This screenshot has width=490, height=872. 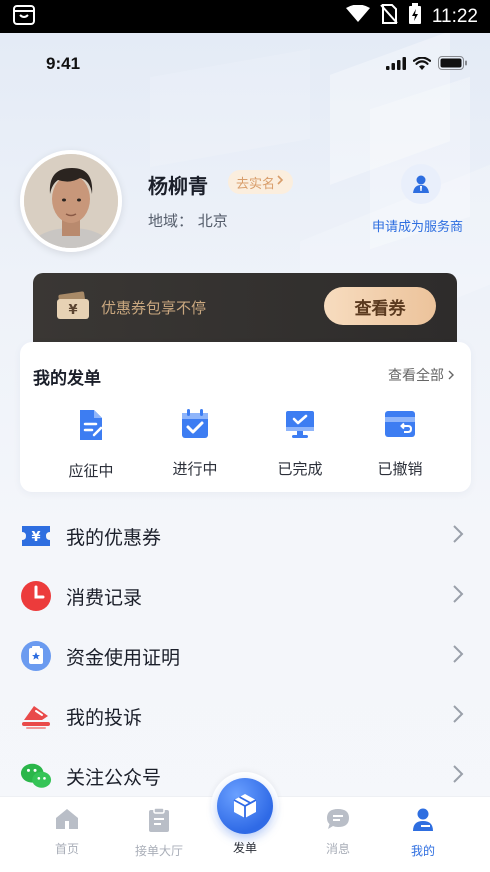 I want to click on coupon-banner-text: 优惠券包享不停, so click(x=154, y=308).